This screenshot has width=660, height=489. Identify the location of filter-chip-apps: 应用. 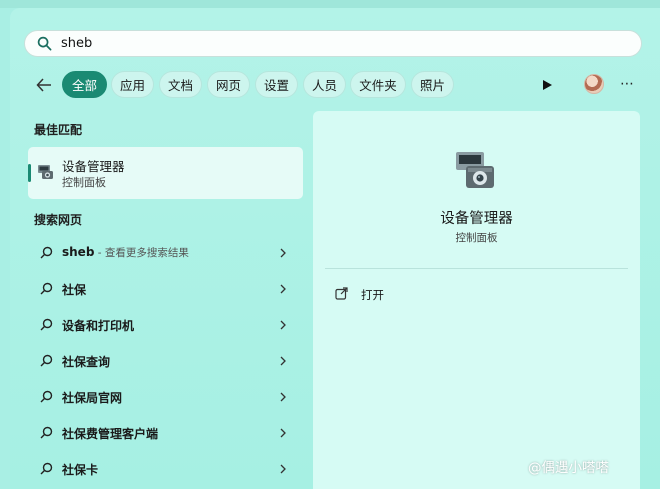
(132, 84).